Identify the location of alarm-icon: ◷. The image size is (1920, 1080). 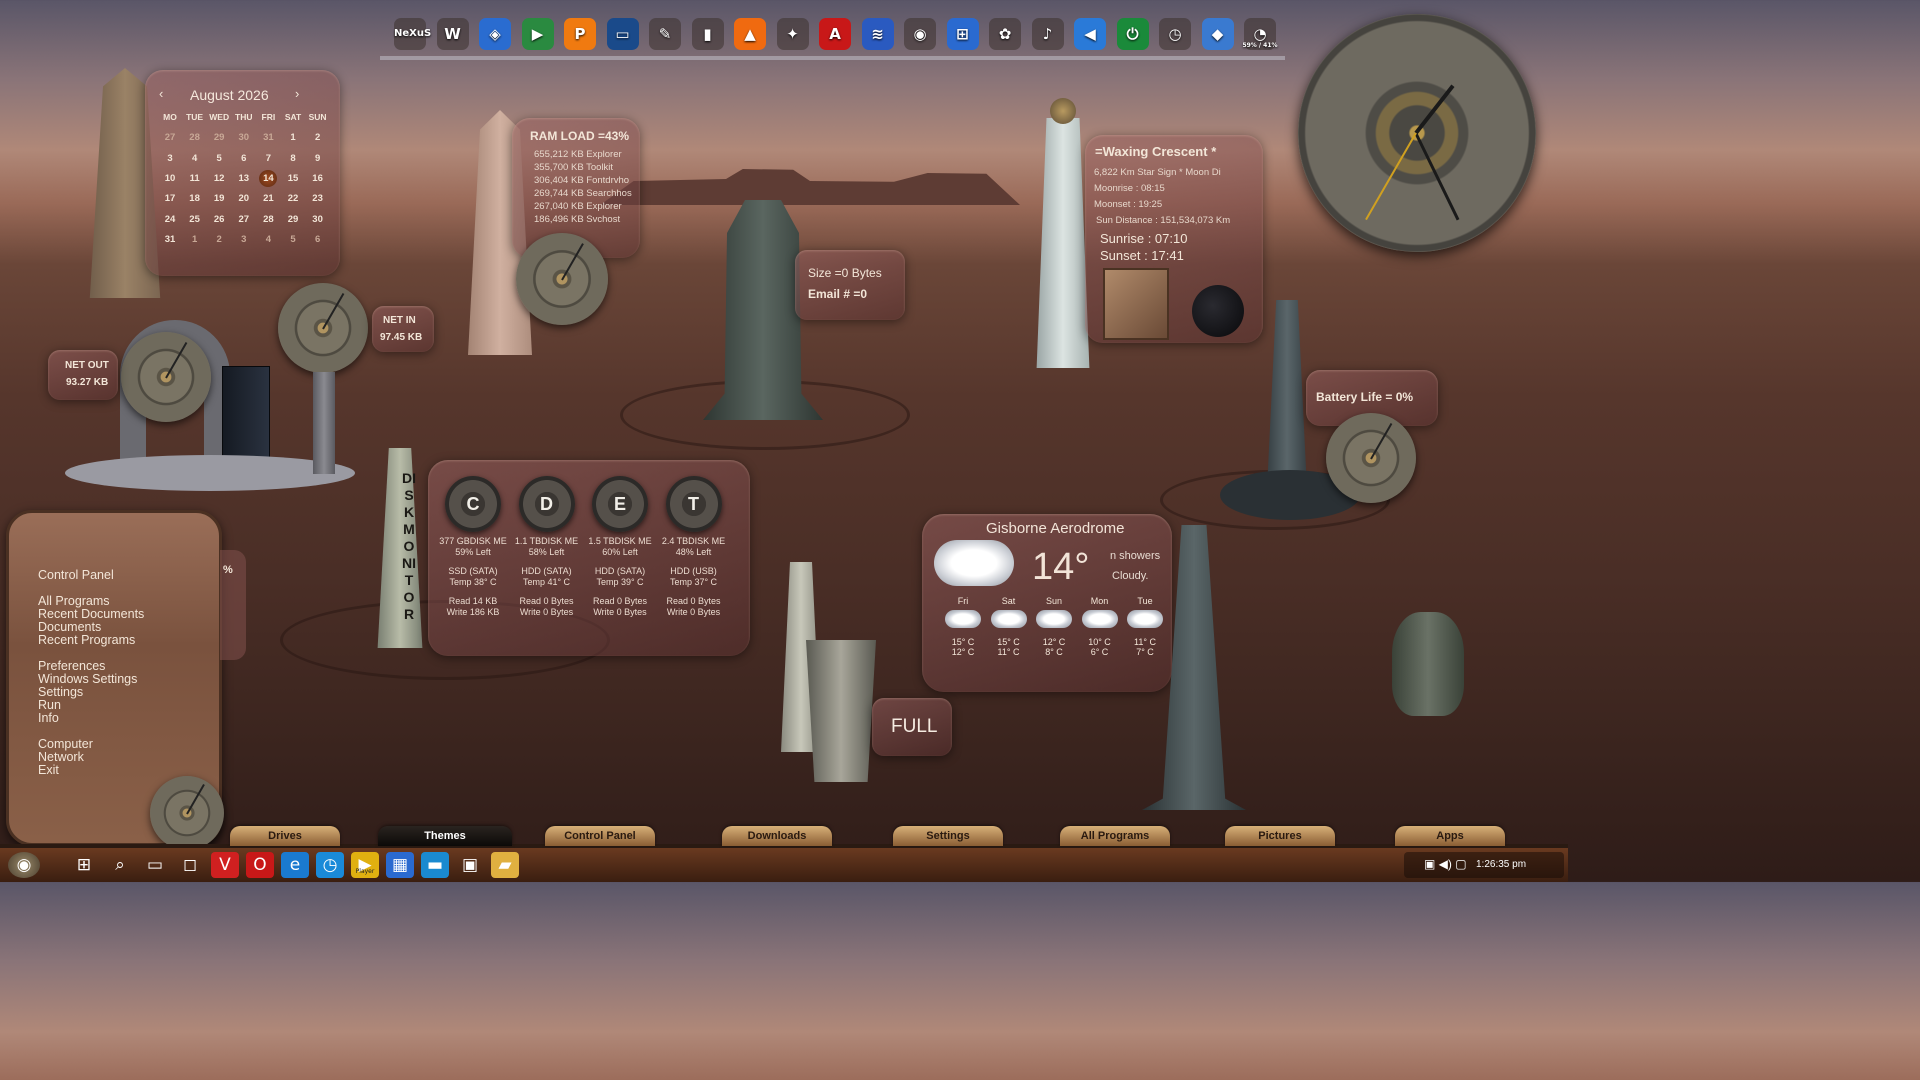
(1175, 34).